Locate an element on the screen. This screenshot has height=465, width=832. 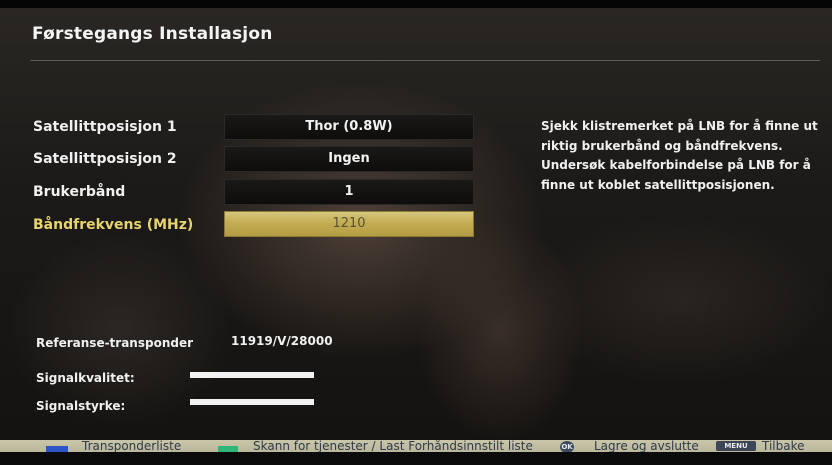
signal-quality-label: Signalkvalitet: is located at coordinates (85, 378).